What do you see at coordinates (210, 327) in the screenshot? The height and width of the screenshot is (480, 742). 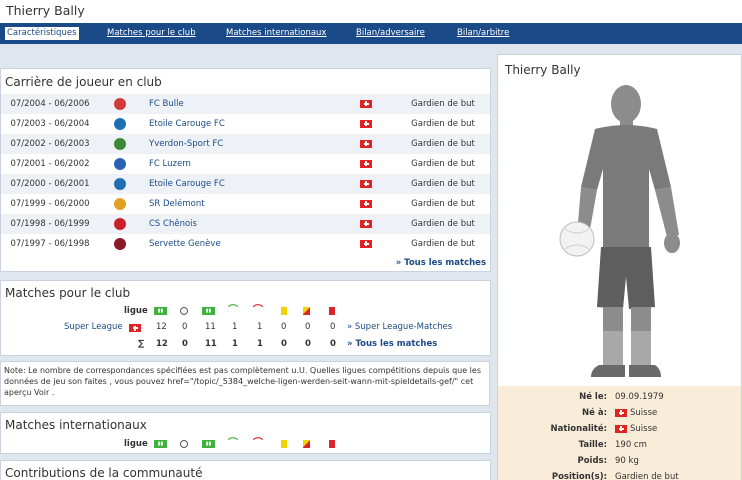 I see `stat-value: 11` at bounding box center [210, 327].